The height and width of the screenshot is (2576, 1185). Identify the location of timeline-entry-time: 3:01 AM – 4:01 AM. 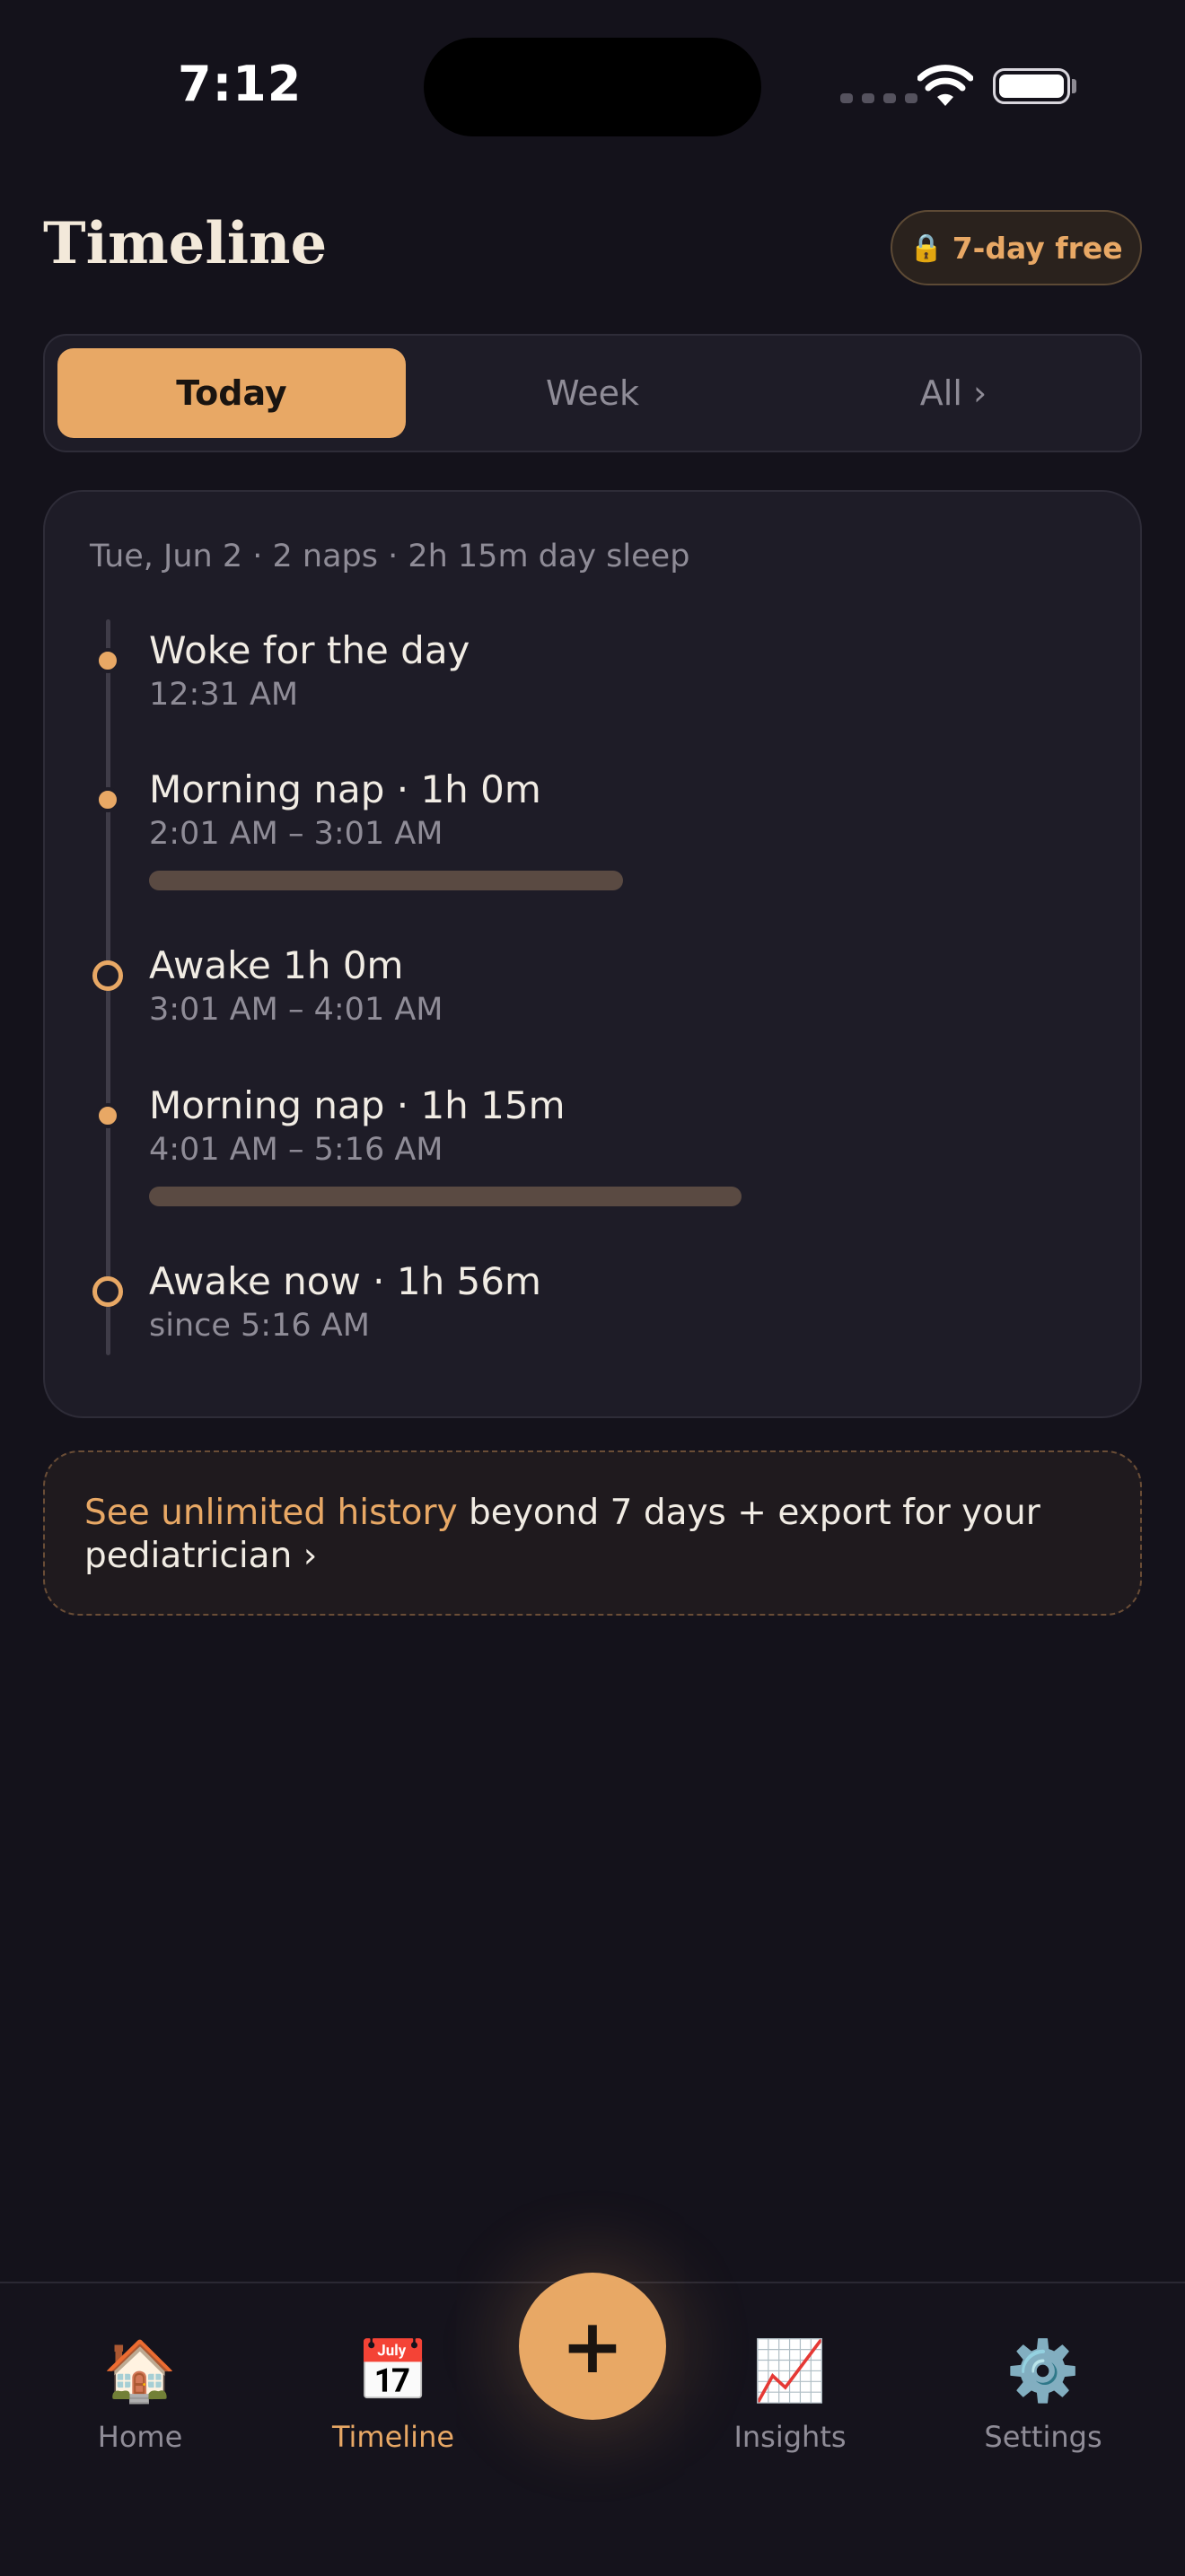
(296, 1010).